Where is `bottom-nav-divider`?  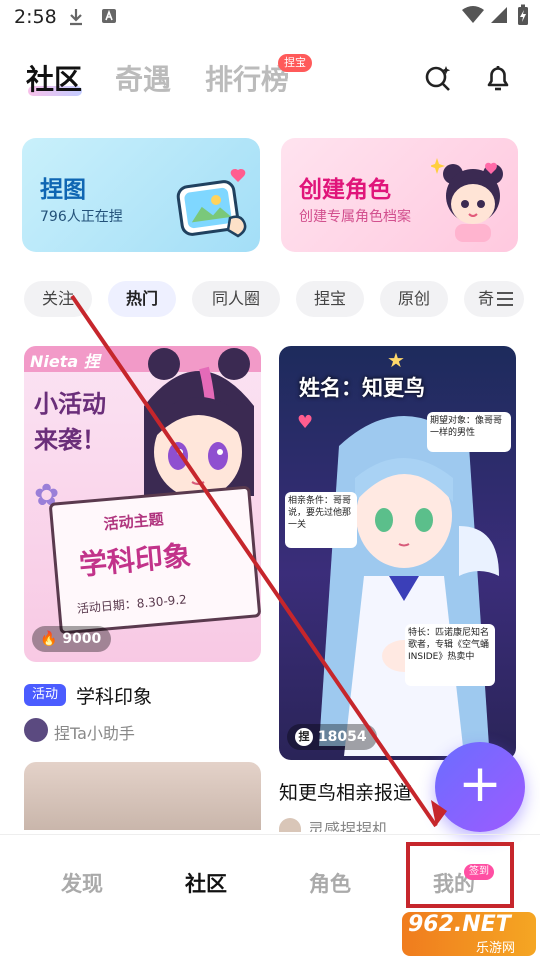 bottom-nav-divider is located at coordinates (270, 834).